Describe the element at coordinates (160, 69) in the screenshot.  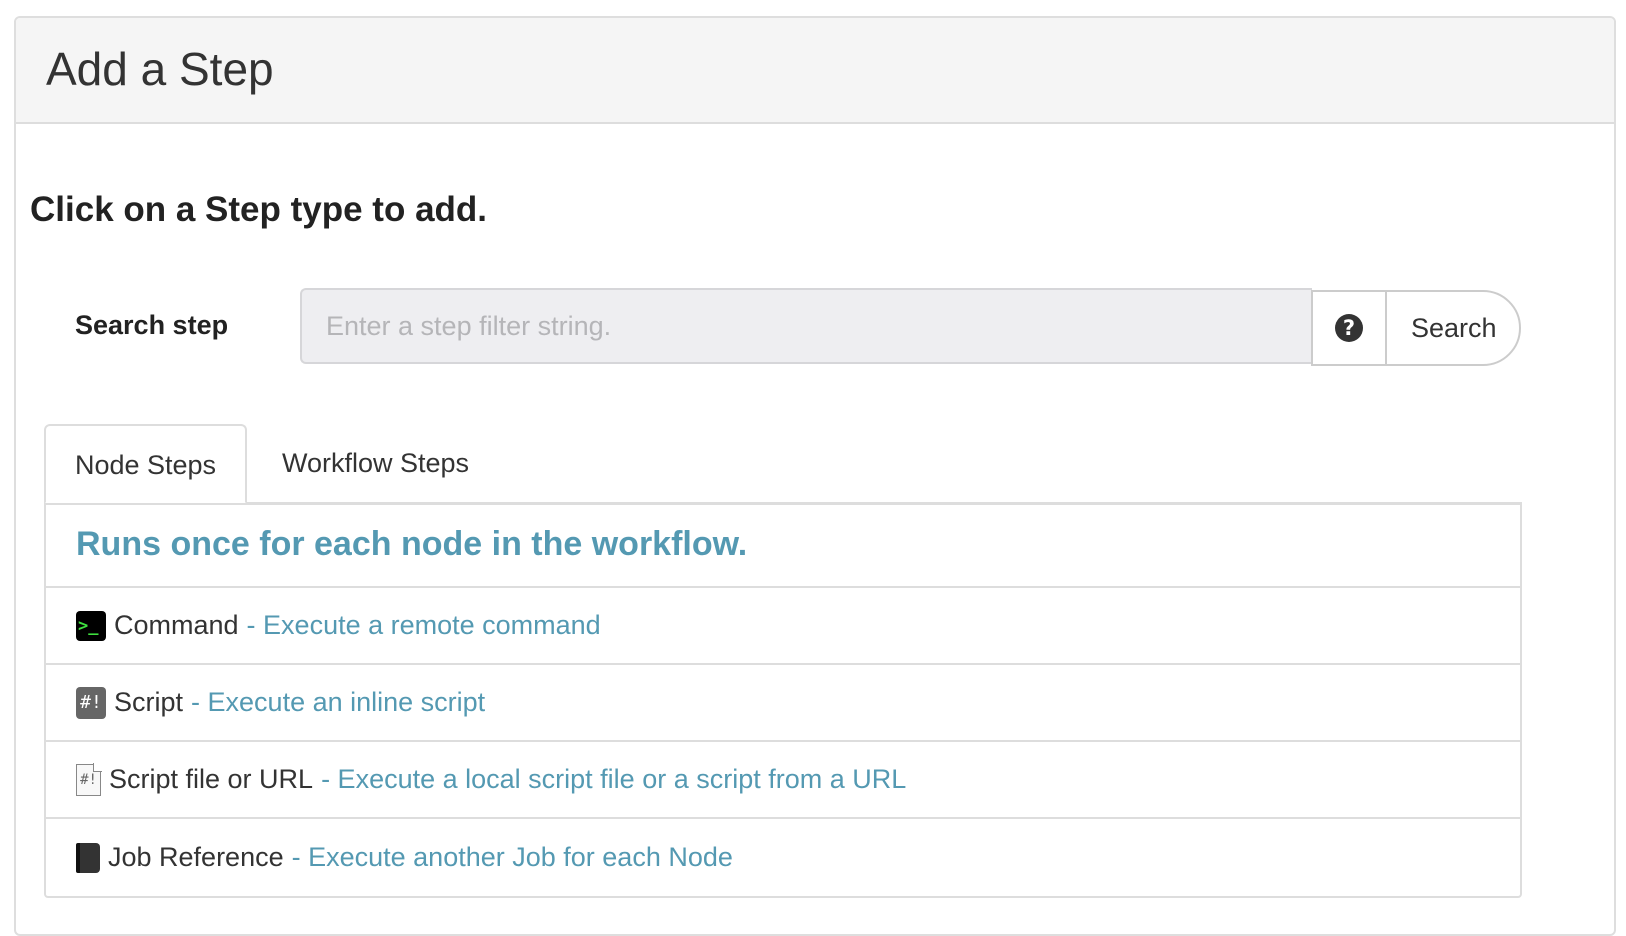
I see `panel-title: Add a Step` at that location.